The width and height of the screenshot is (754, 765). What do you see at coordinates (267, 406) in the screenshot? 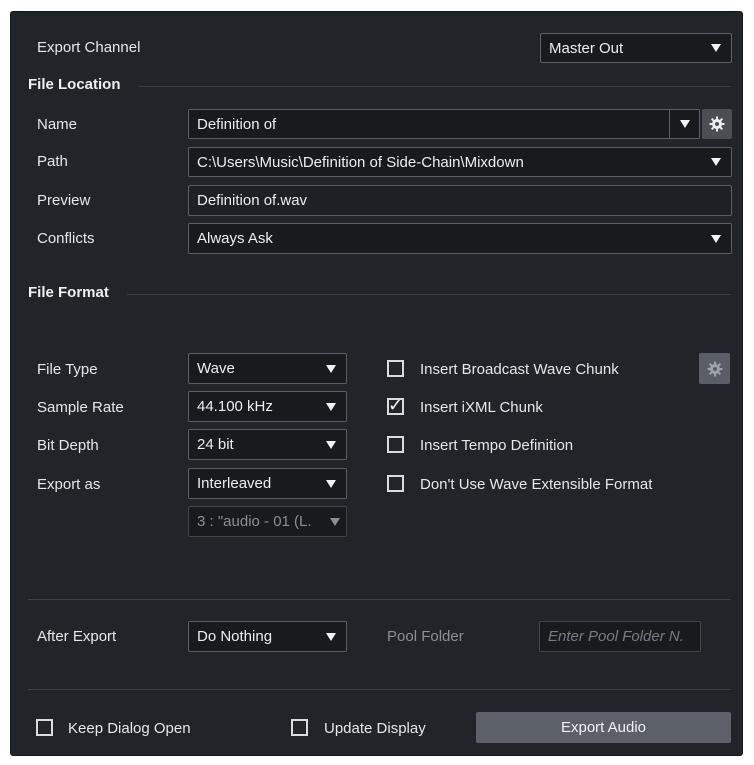
I see `sample-rate-select: 44.100 kHz` at bounding box center [267, 406].